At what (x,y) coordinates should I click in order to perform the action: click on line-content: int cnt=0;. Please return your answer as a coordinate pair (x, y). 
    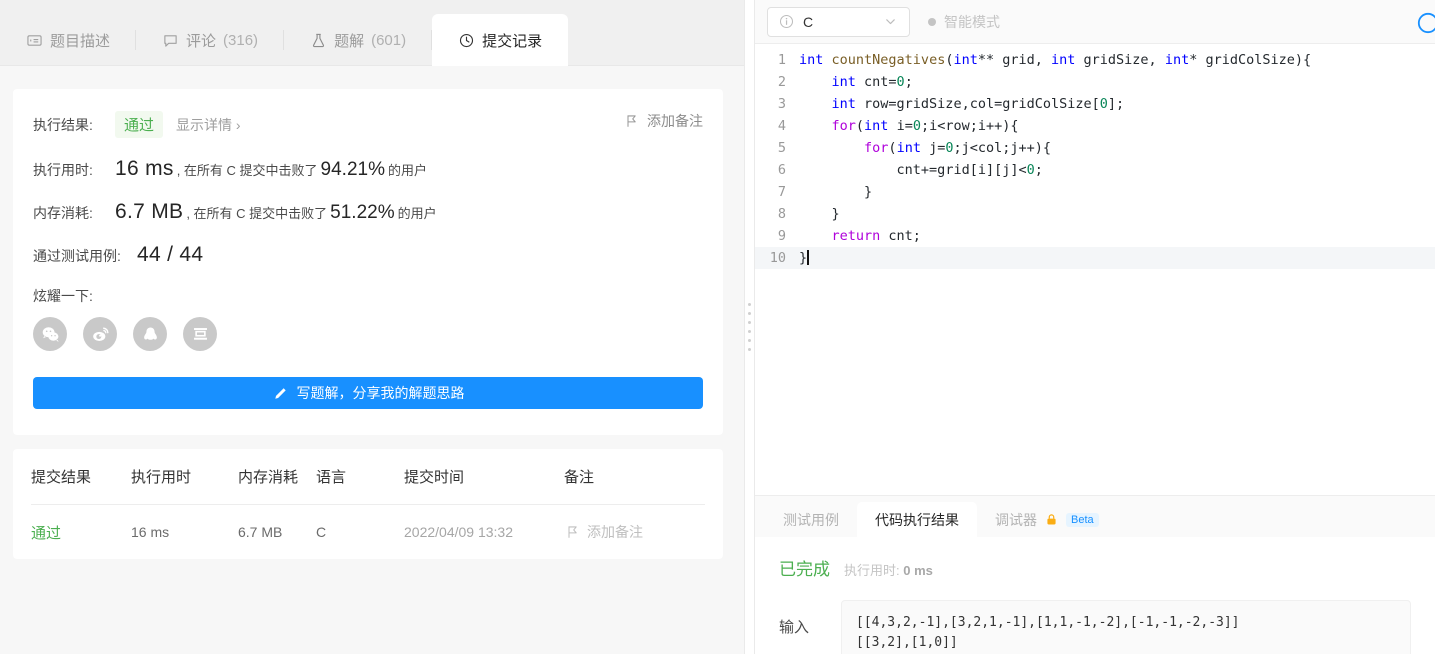
    Looking at the image, I should click on (872, 82).